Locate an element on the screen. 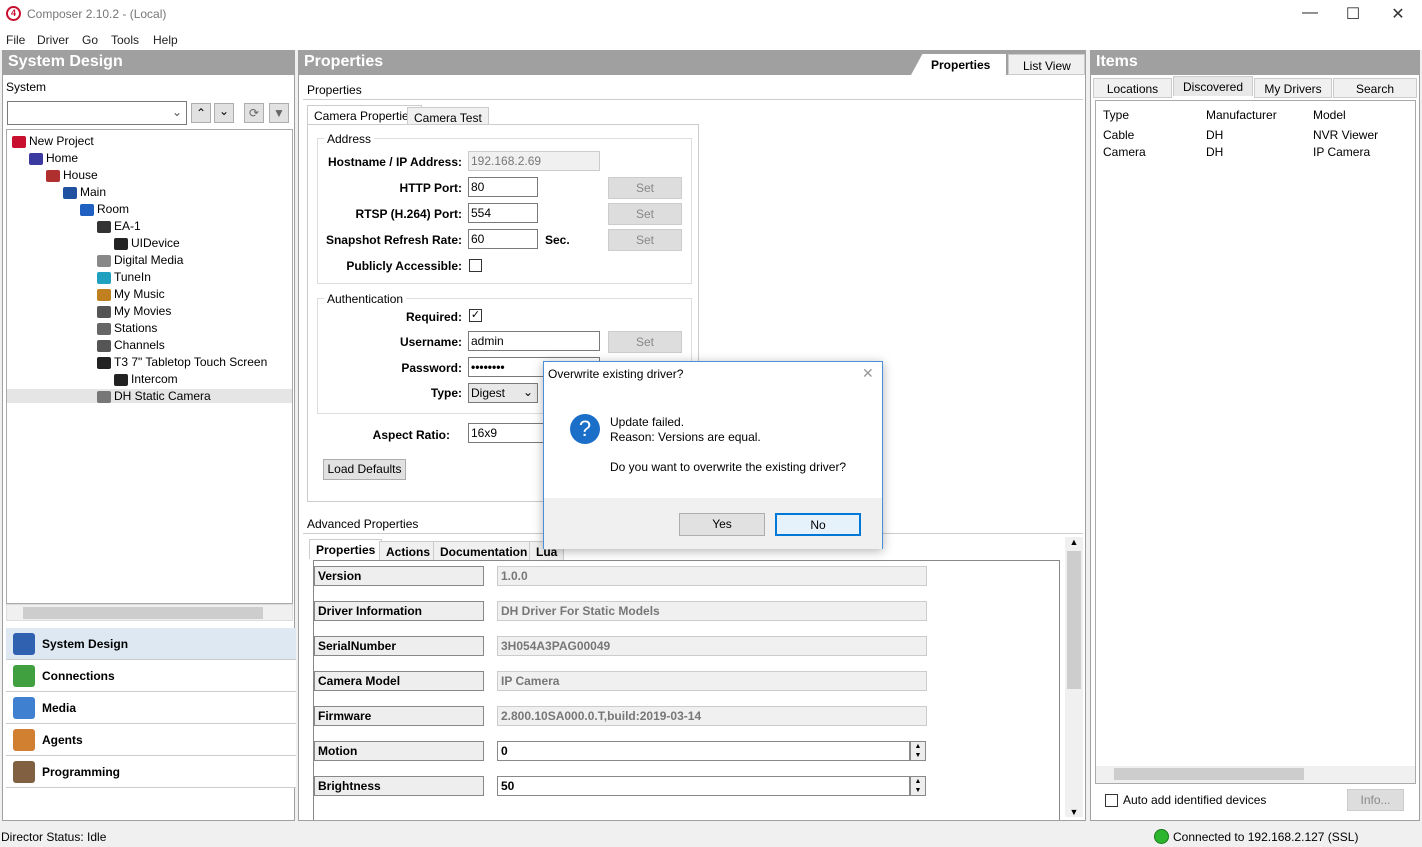  connected-led-icon is located at coordinates (1161, 836).